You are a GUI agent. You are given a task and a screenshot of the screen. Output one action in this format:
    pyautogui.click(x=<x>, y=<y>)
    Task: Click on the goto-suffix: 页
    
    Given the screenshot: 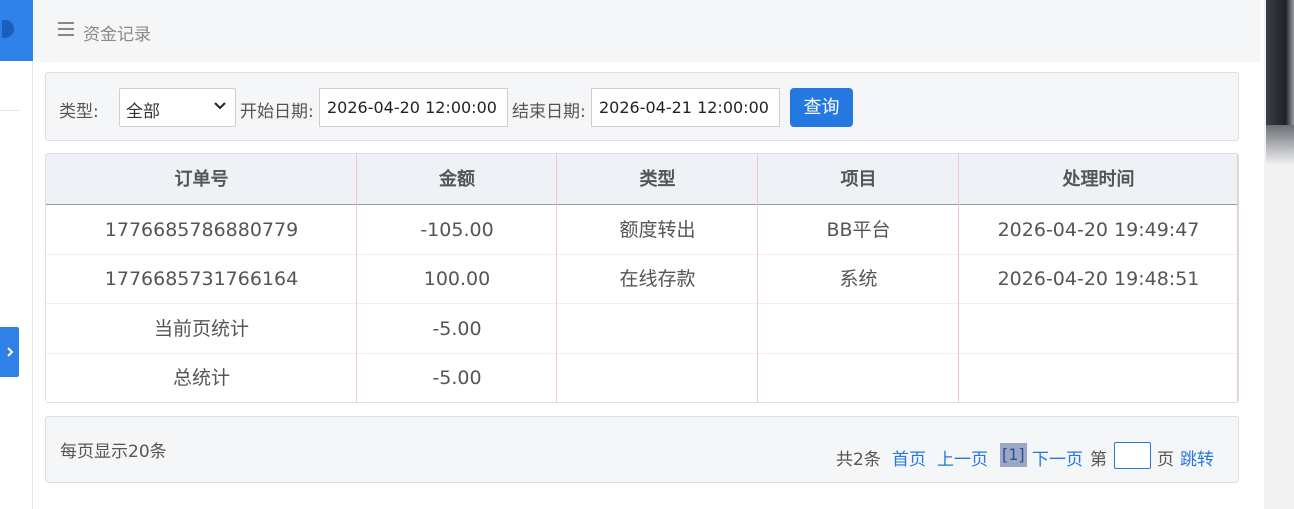 What is the action you would take?
    pyautogui.click(x=1165, y=460)
    